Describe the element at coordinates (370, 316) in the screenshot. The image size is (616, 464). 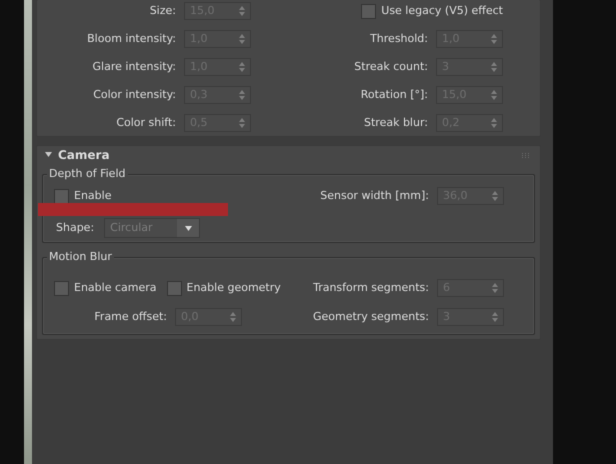
I see `field-label: Geometry segments:` at that location.